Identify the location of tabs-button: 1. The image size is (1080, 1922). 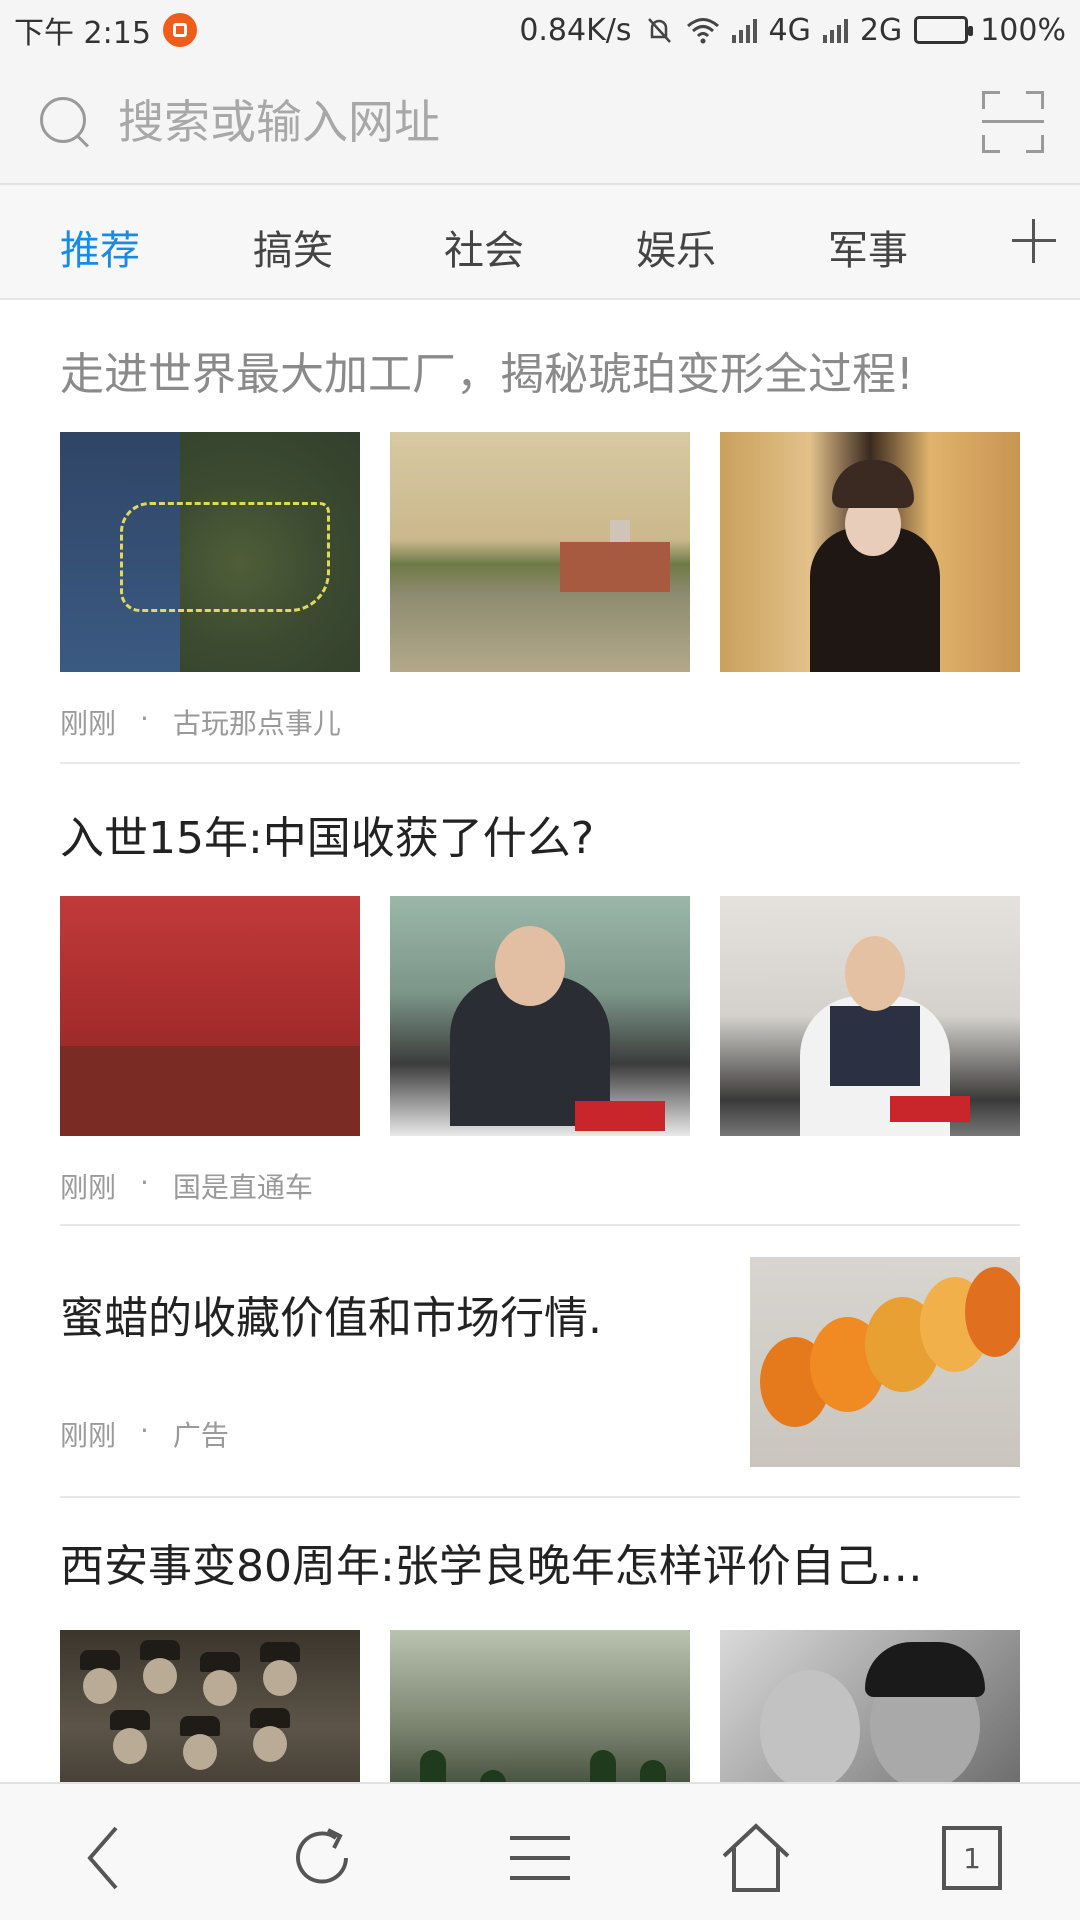
(972, 1853).